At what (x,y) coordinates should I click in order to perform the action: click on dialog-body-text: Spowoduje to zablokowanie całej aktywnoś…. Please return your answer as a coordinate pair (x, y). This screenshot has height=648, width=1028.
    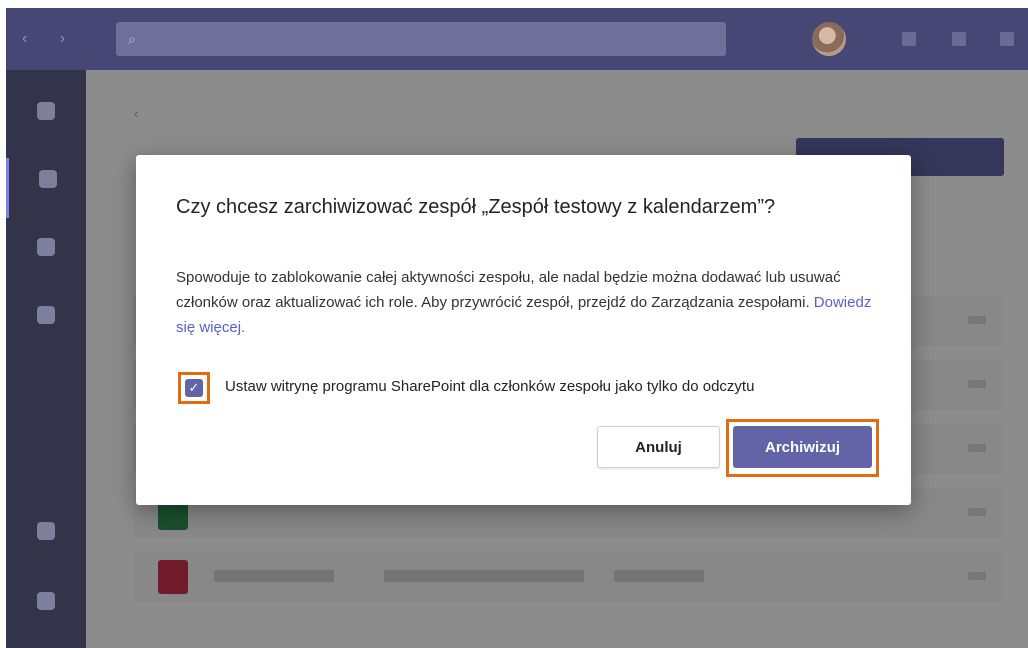
    Looking at the image, I should click on (508, 290).